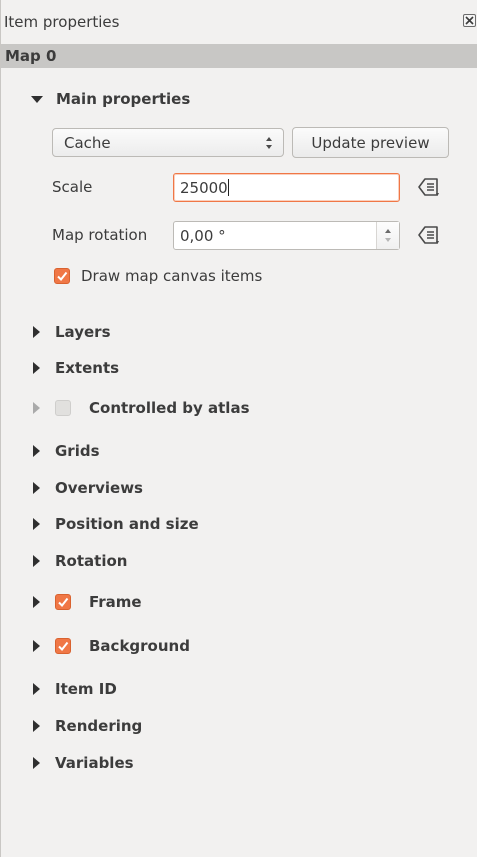  What do you see at coordinates (269, 143) in the screenshot?
I see `up-down-arrows-icon` at bounding box center [269, 143].